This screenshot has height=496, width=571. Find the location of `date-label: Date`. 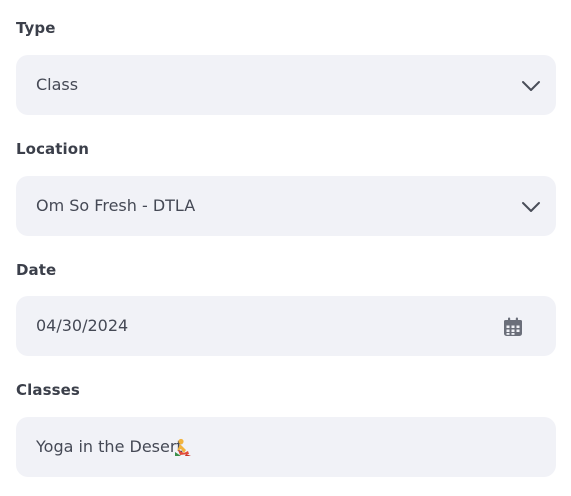

date-label: Date is located at coordinates (36, 270).